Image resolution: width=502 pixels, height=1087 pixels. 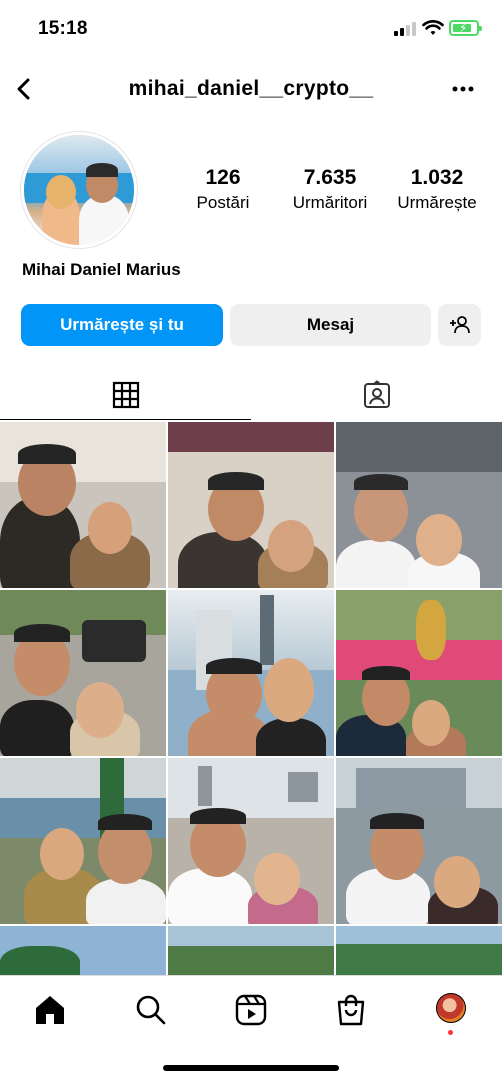 I want to click on add-person-icon, so click(x=459, y=325).